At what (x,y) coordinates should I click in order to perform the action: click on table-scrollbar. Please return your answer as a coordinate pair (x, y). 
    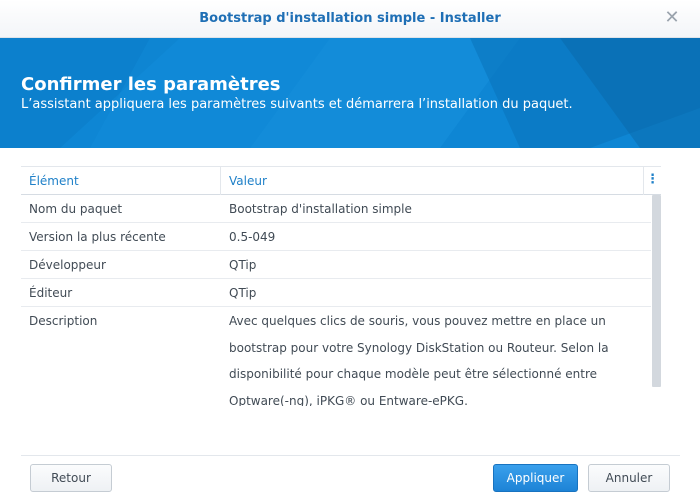
    Looking at the image, I should click on (656, 291).